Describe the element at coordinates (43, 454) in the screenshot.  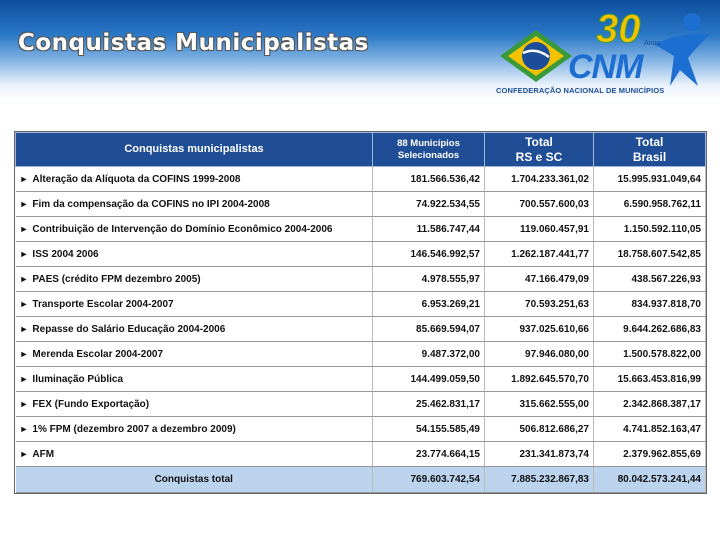
I see `row-label-text: AFM` at that location.